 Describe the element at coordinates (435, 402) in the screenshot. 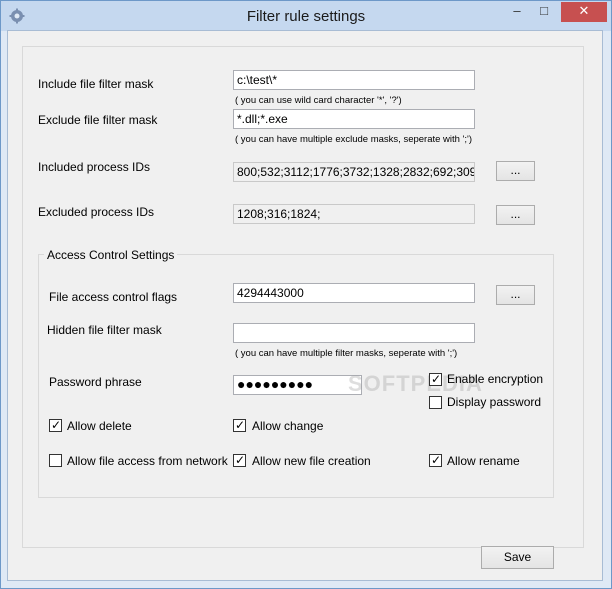

I see `display-password-checkbox` at that location.